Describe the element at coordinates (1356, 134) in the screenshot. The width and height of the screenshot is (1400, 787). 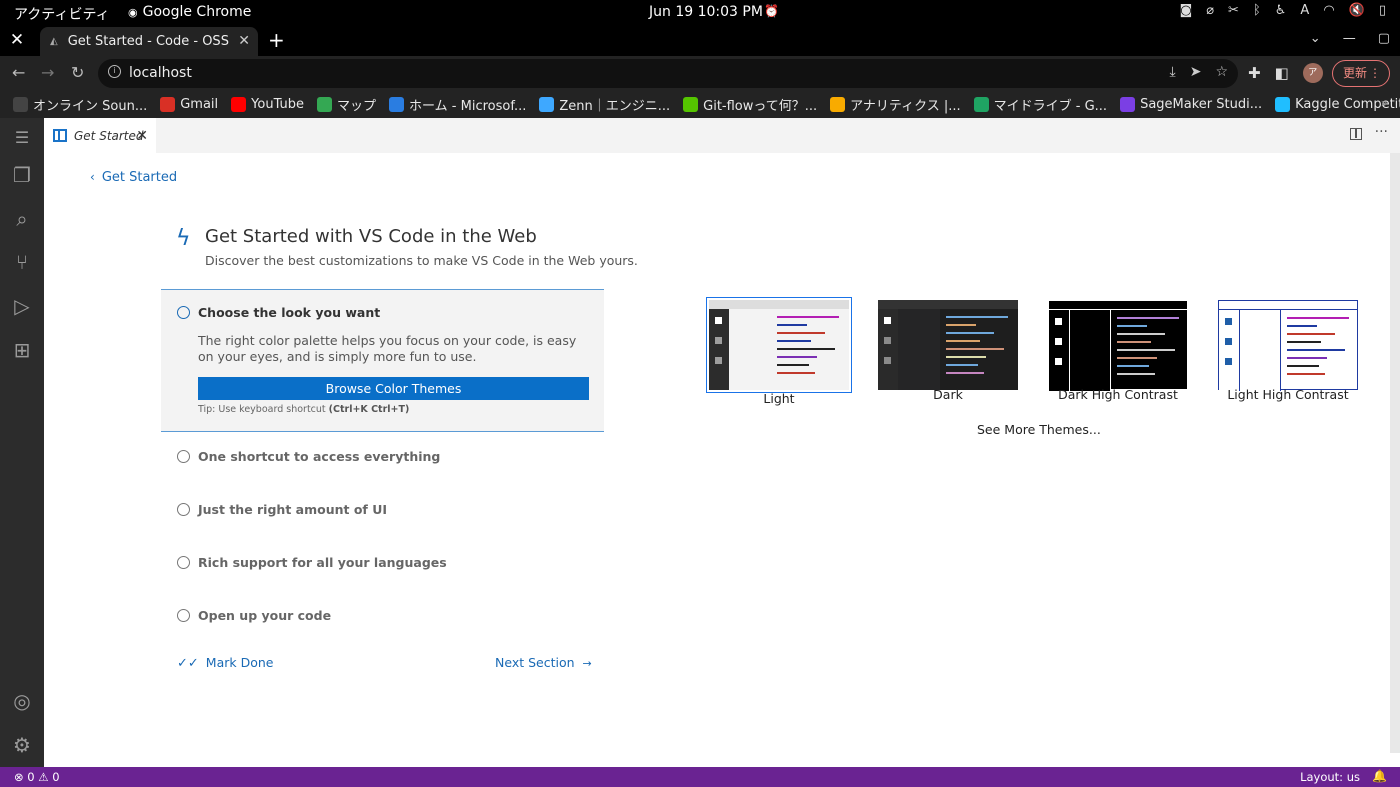
I see `split-editor-icon` at that location.